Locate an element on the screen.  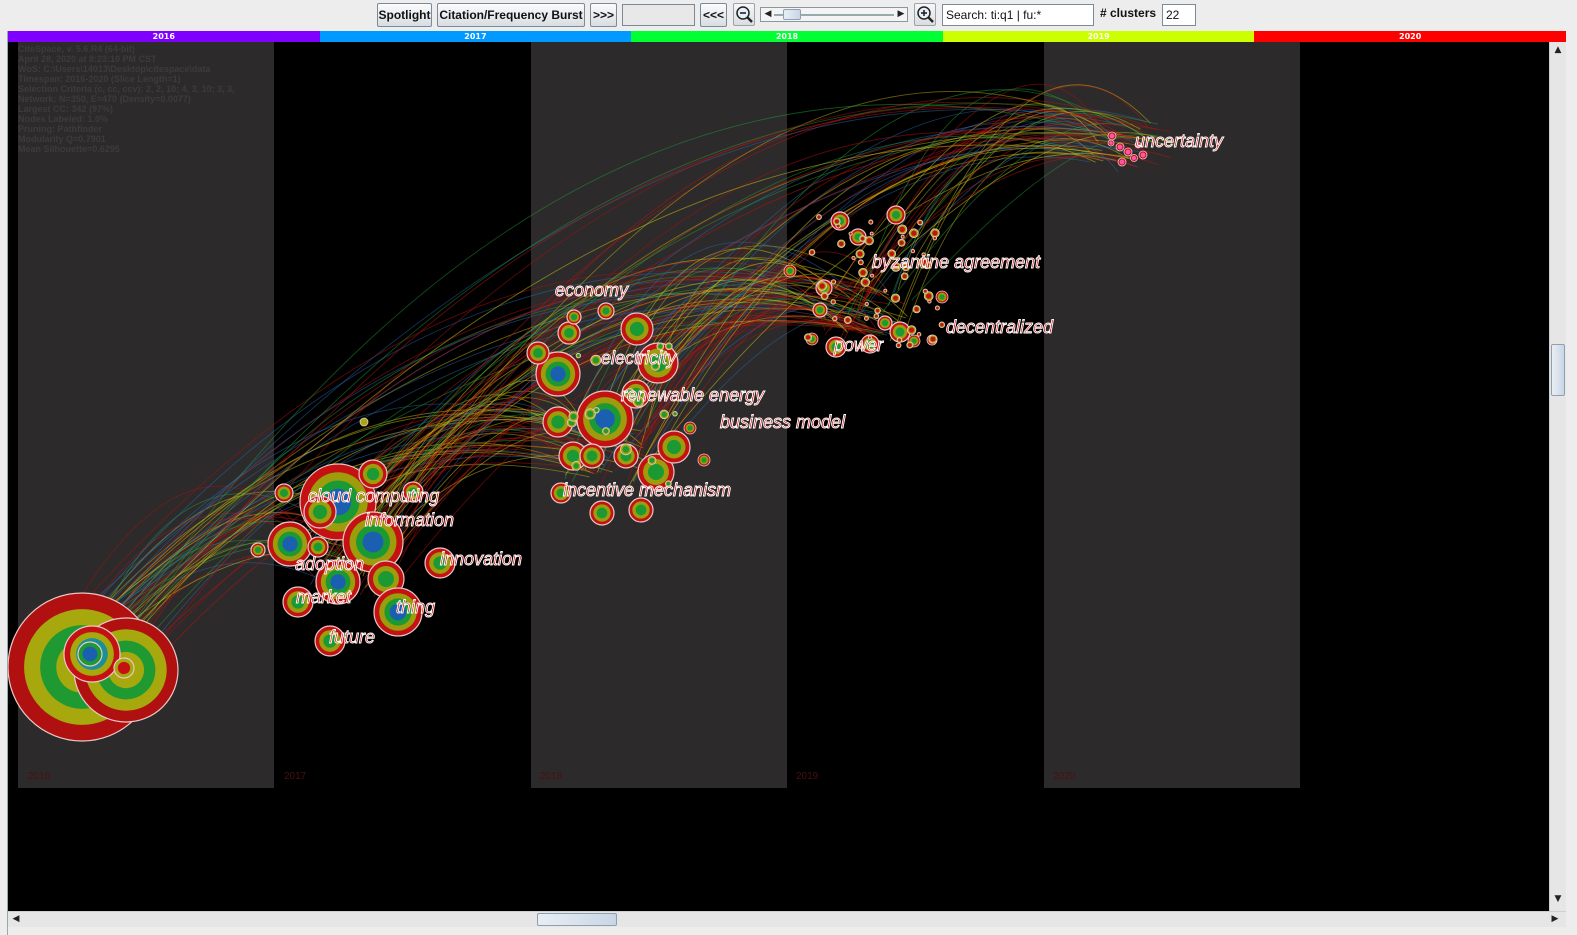
cluster-label: electricity is located at coordinates (639, 358).